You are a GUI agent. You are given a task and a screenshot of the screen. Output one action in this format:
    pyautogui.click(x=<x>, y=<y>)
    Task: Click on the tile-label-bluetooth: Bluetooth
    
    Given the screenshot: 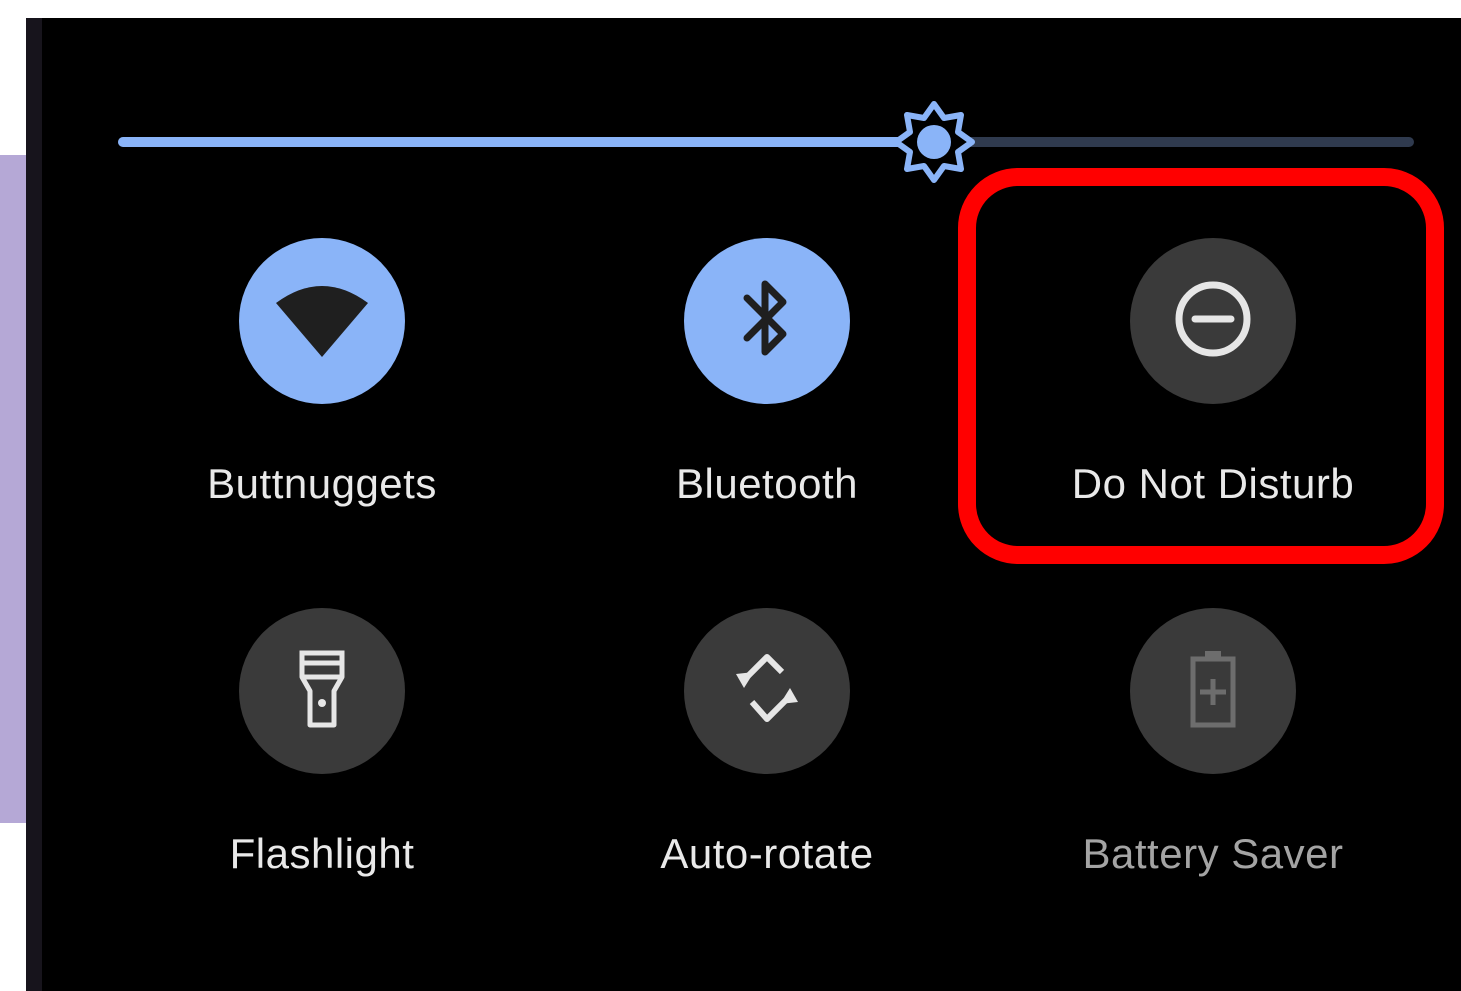 What is the action you would take?
    pyautogui.click(x=767, y=483)
    